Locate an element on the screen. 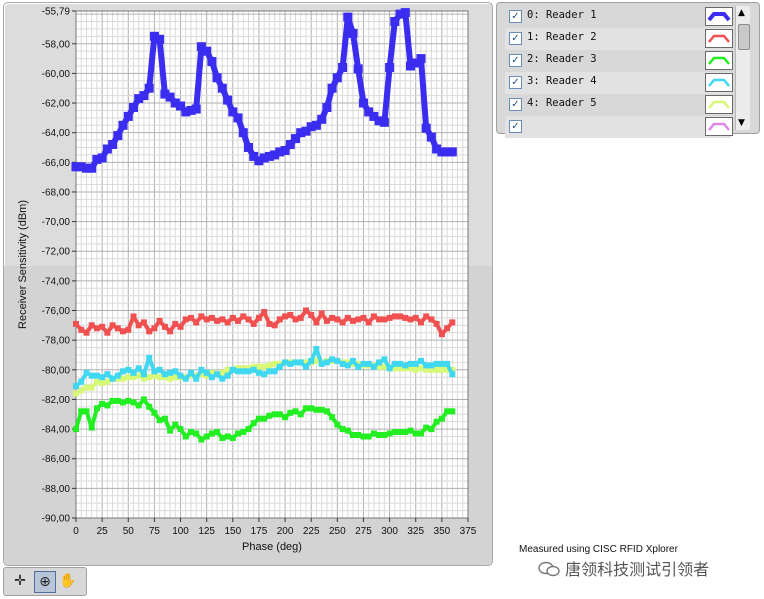 The height and width of the screenshot is (599, 764). x-tick-label: 250 is located at coordinates (337, 531).